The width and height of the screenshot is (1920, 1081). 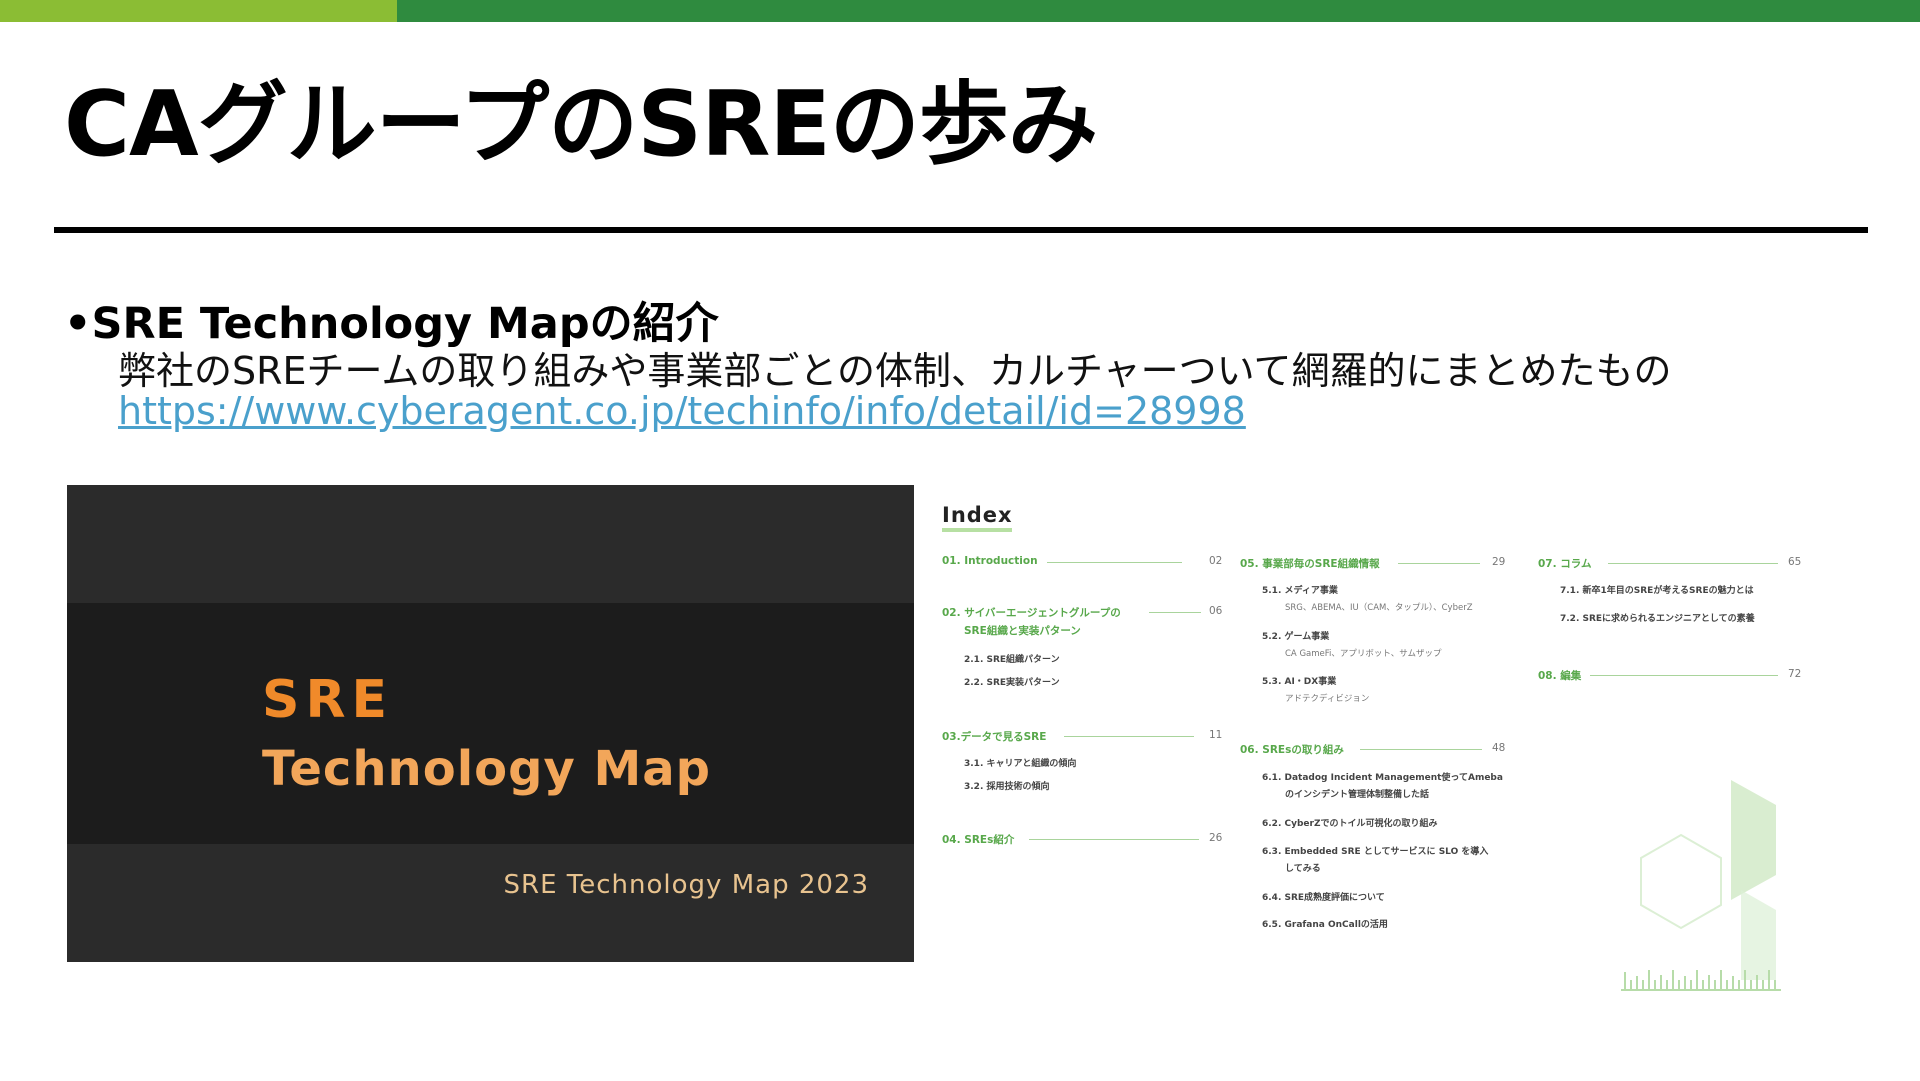 What do you see at coordinates (1082, 612) in the screenshot?
I see `index-entry-02: 02. サイバーエージェントグループの 06` at bounding box center [1082, 612].